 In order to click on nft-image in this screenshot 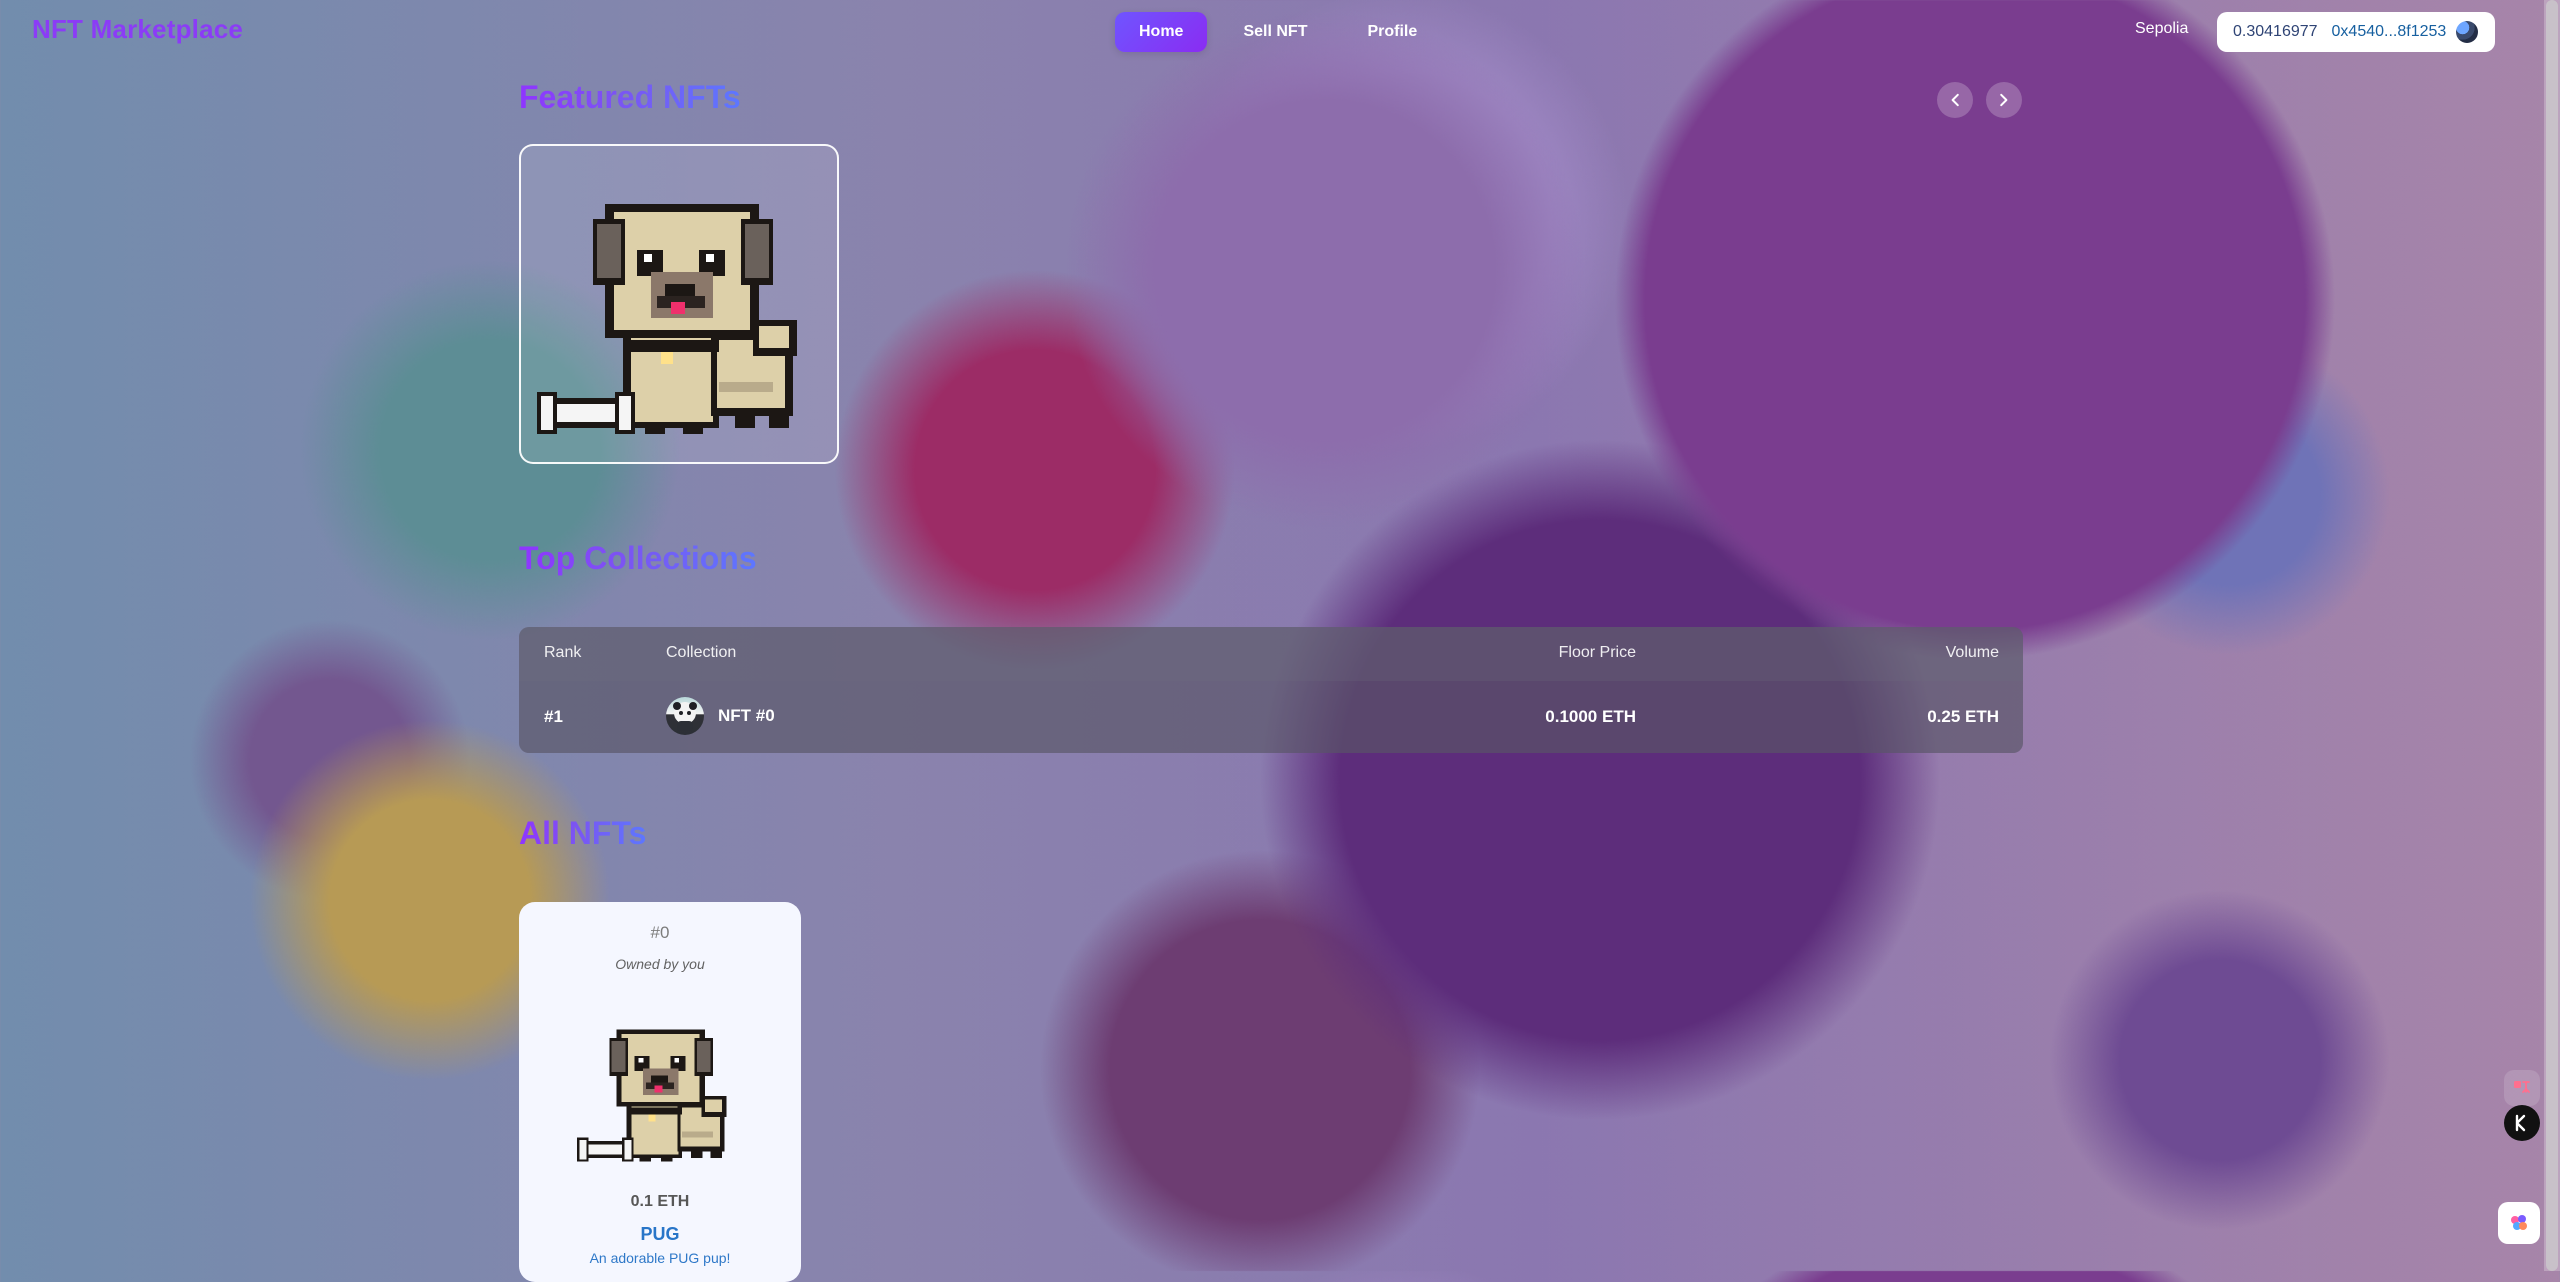, I will do `click(660, 1088)`.